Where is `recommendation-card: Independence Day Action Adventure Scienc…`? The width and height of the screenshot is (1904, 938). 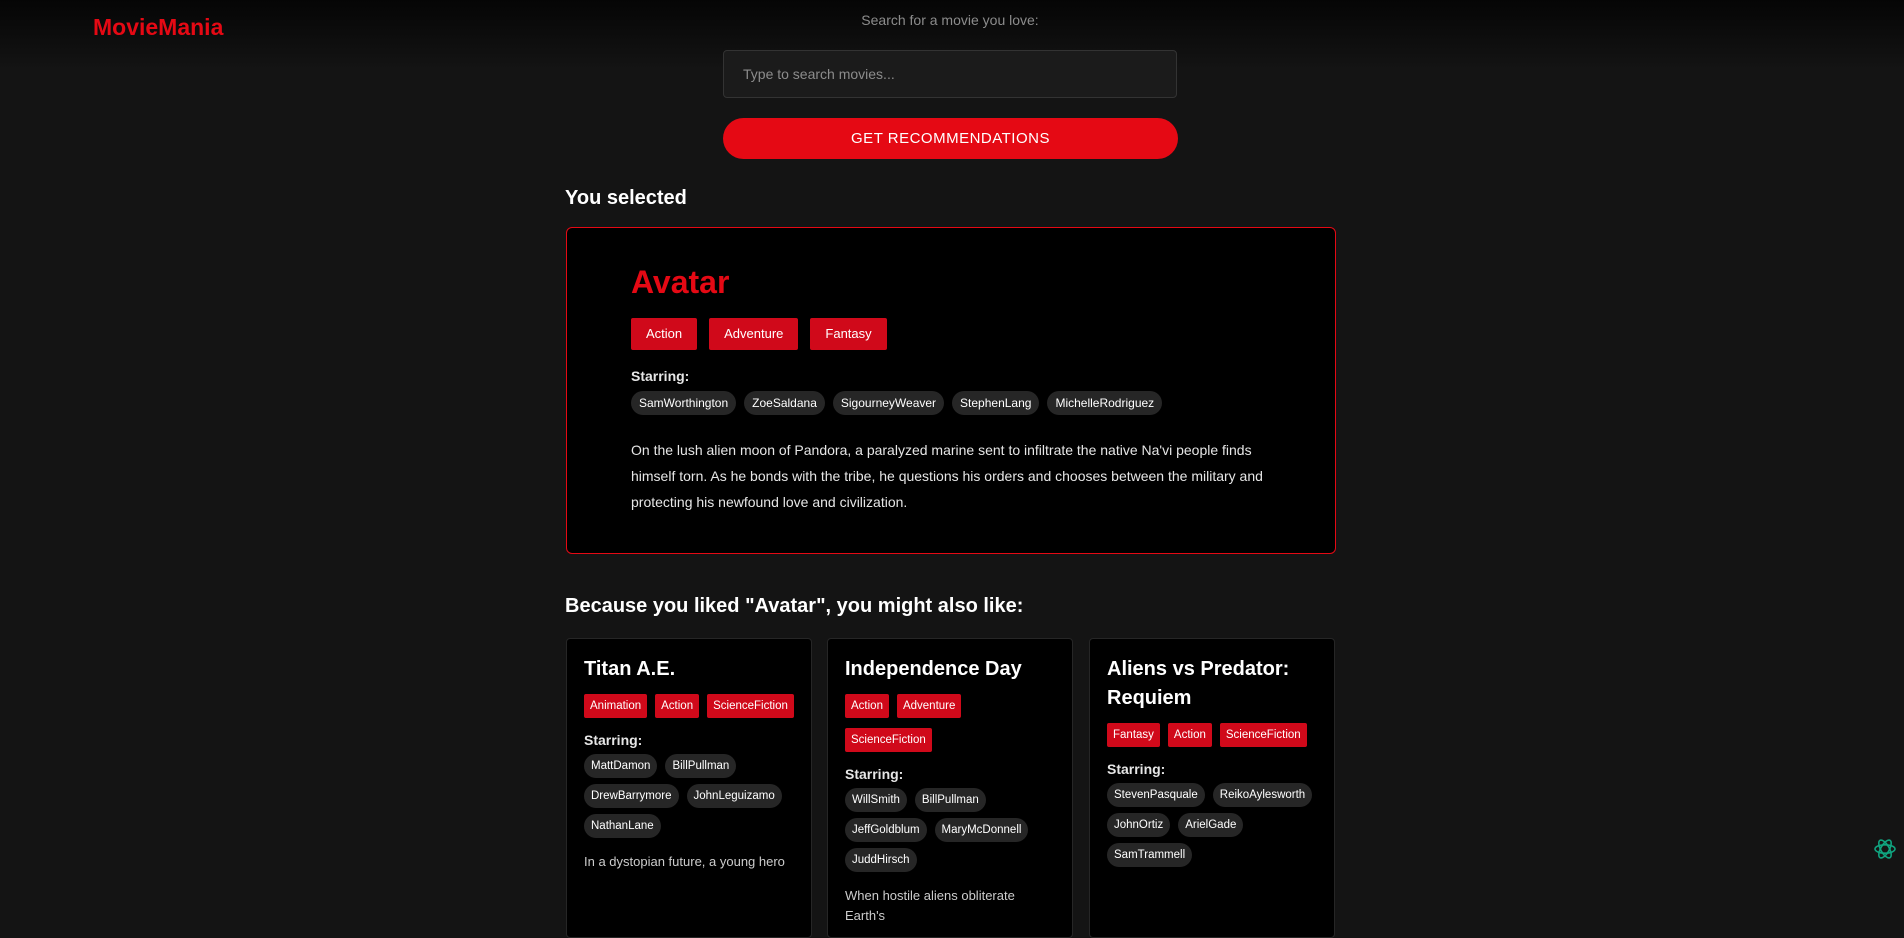 recommendation-card: Independence Day Action Adventure Scienc… is located at coordinates (950, 788).